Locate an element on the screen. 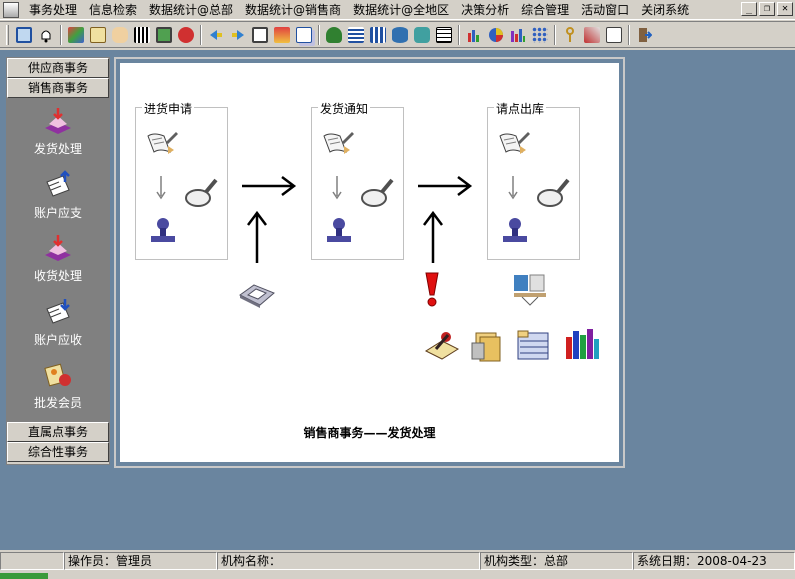 Image resolution: width=795 pixels, height=579 pixels. properties-icon is located at coordinates (614, 35).